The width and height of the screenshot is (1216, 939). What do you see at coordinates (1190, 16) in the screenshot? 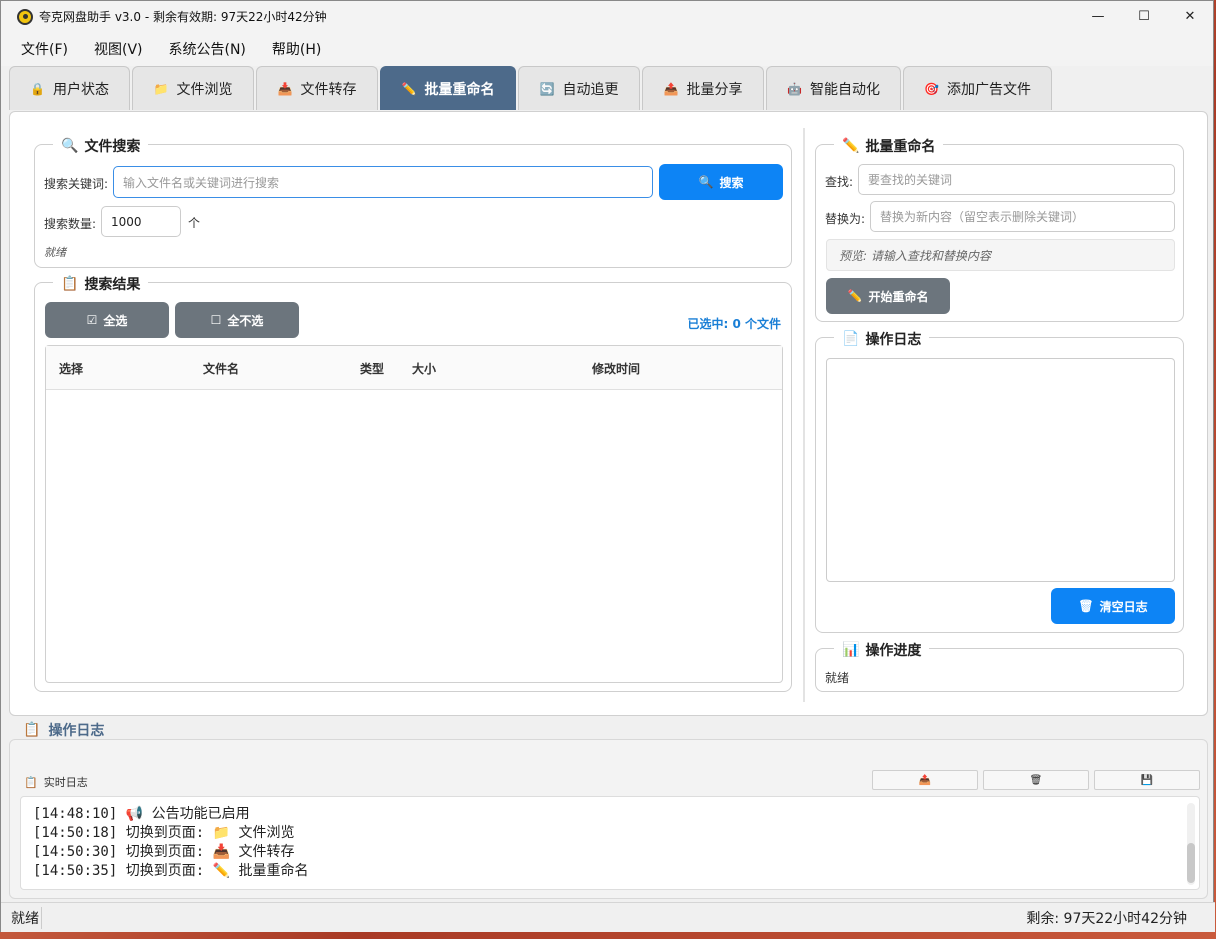
I see `close-button: ✕` at bounding box center [1190, 16].